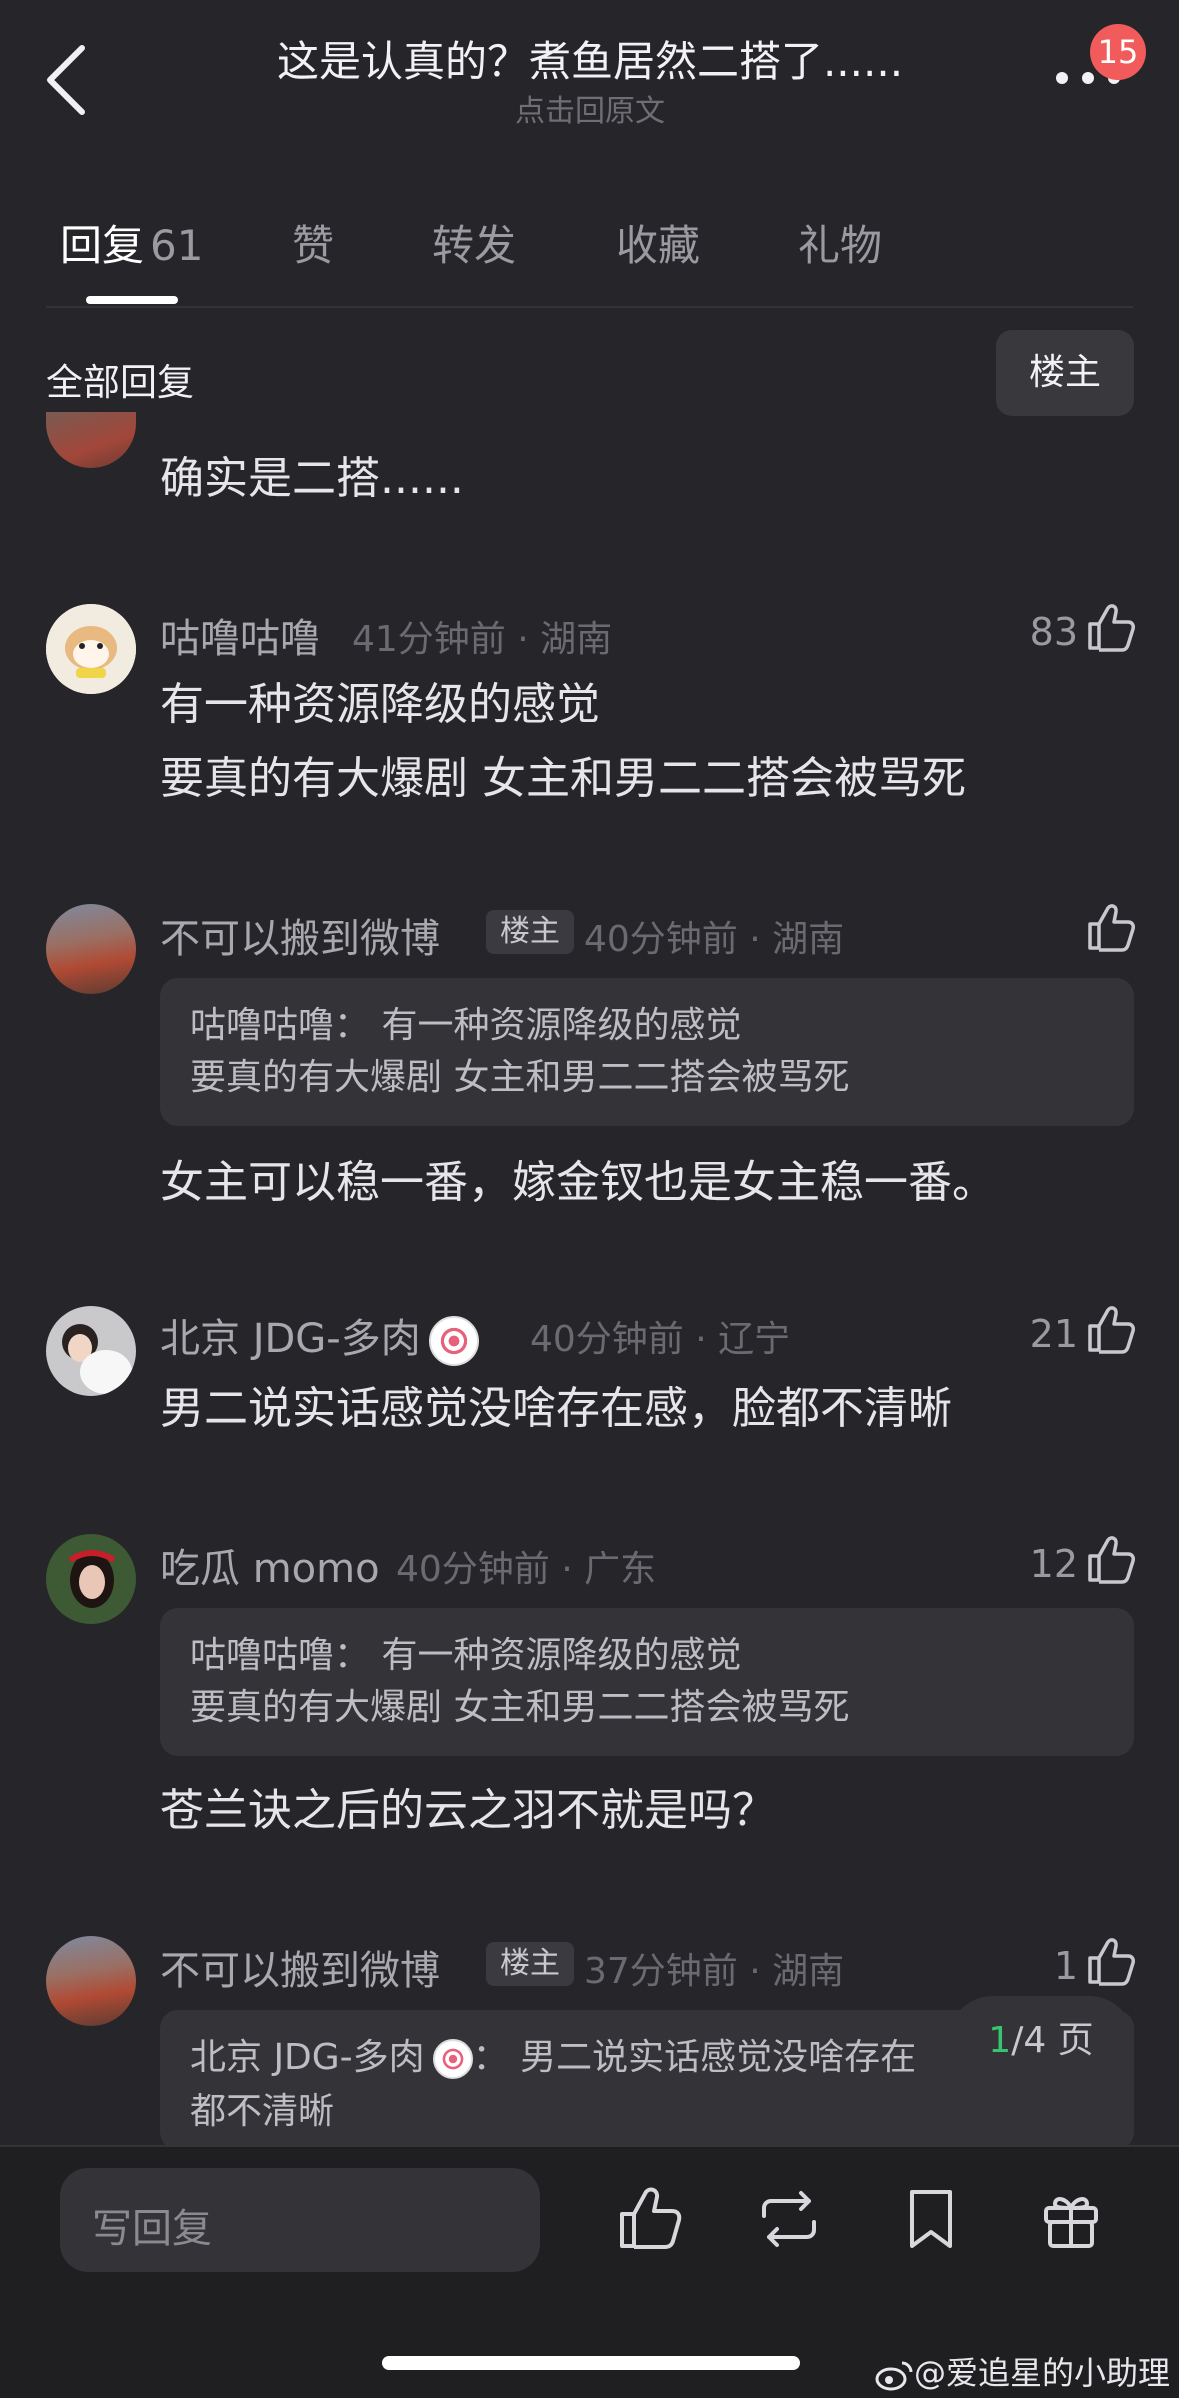  I want to click on back-to-original-link: 点击回原文, so click(590, 108).